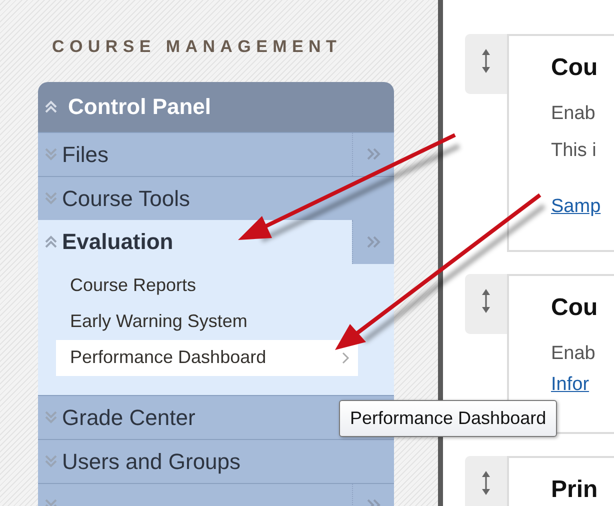  What do you see at coordinates (207, 286) in the screenshot?
I see `submenu-item: Course Reports` at bounding box center [207, 286].